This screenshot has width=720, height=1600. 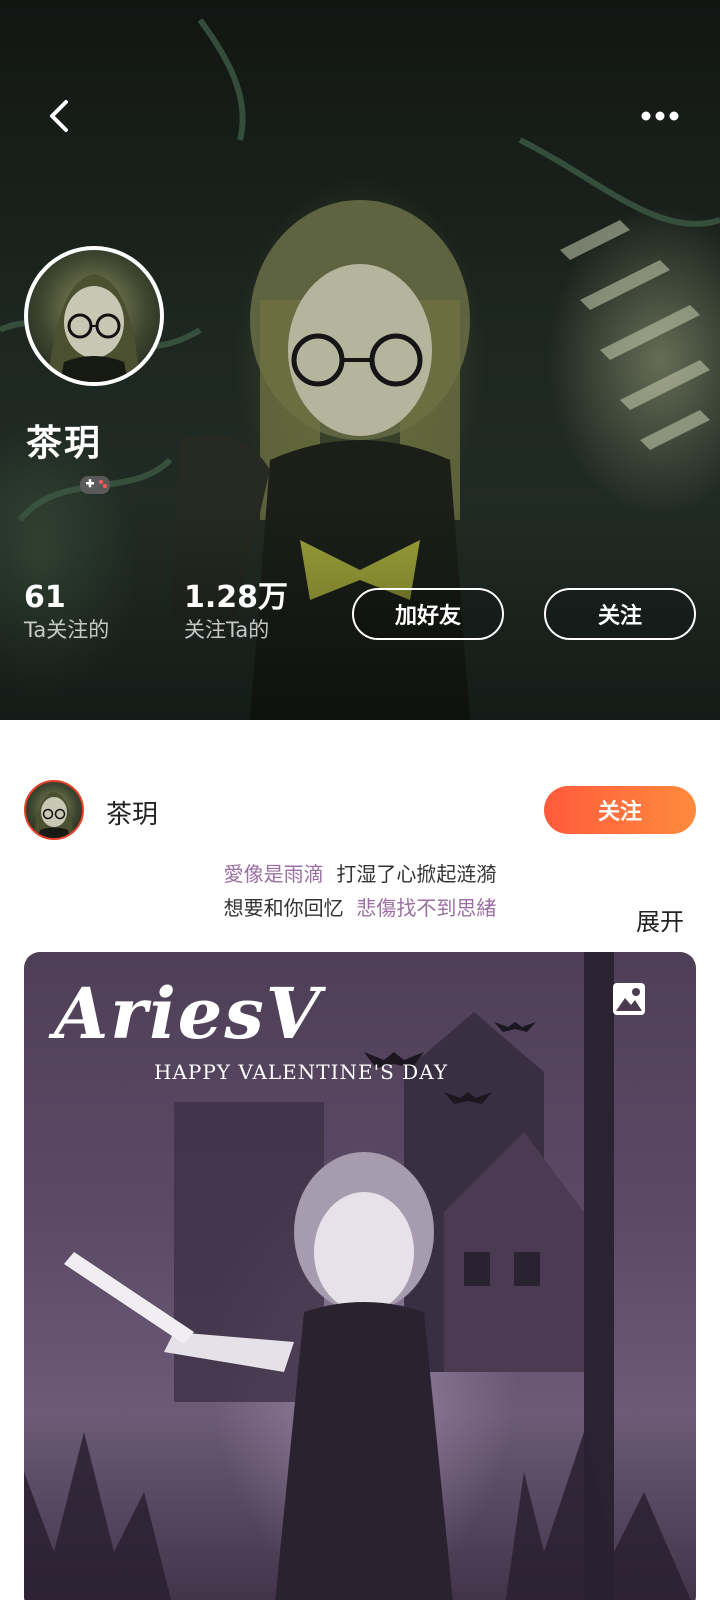 What do you see at coordinates (660, 919) in the screenshot?
I see `expand-caption-button: 展开` at bounding box center [660, 919].